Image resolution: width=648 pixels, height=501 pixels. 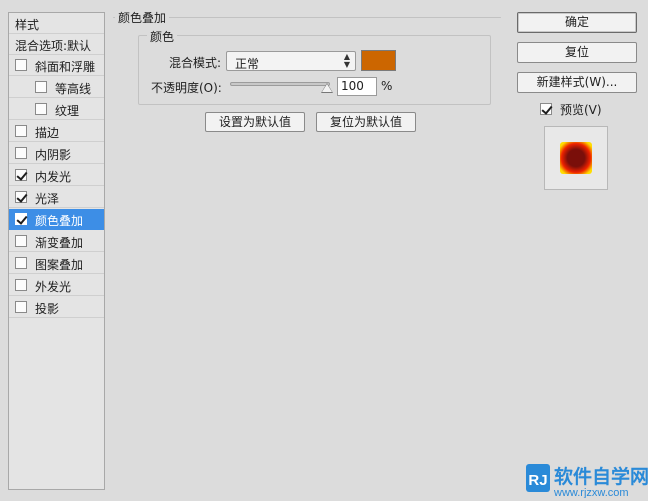 I want to click on reset-default-button: 复位为默认值, so click(x=366, y=122).